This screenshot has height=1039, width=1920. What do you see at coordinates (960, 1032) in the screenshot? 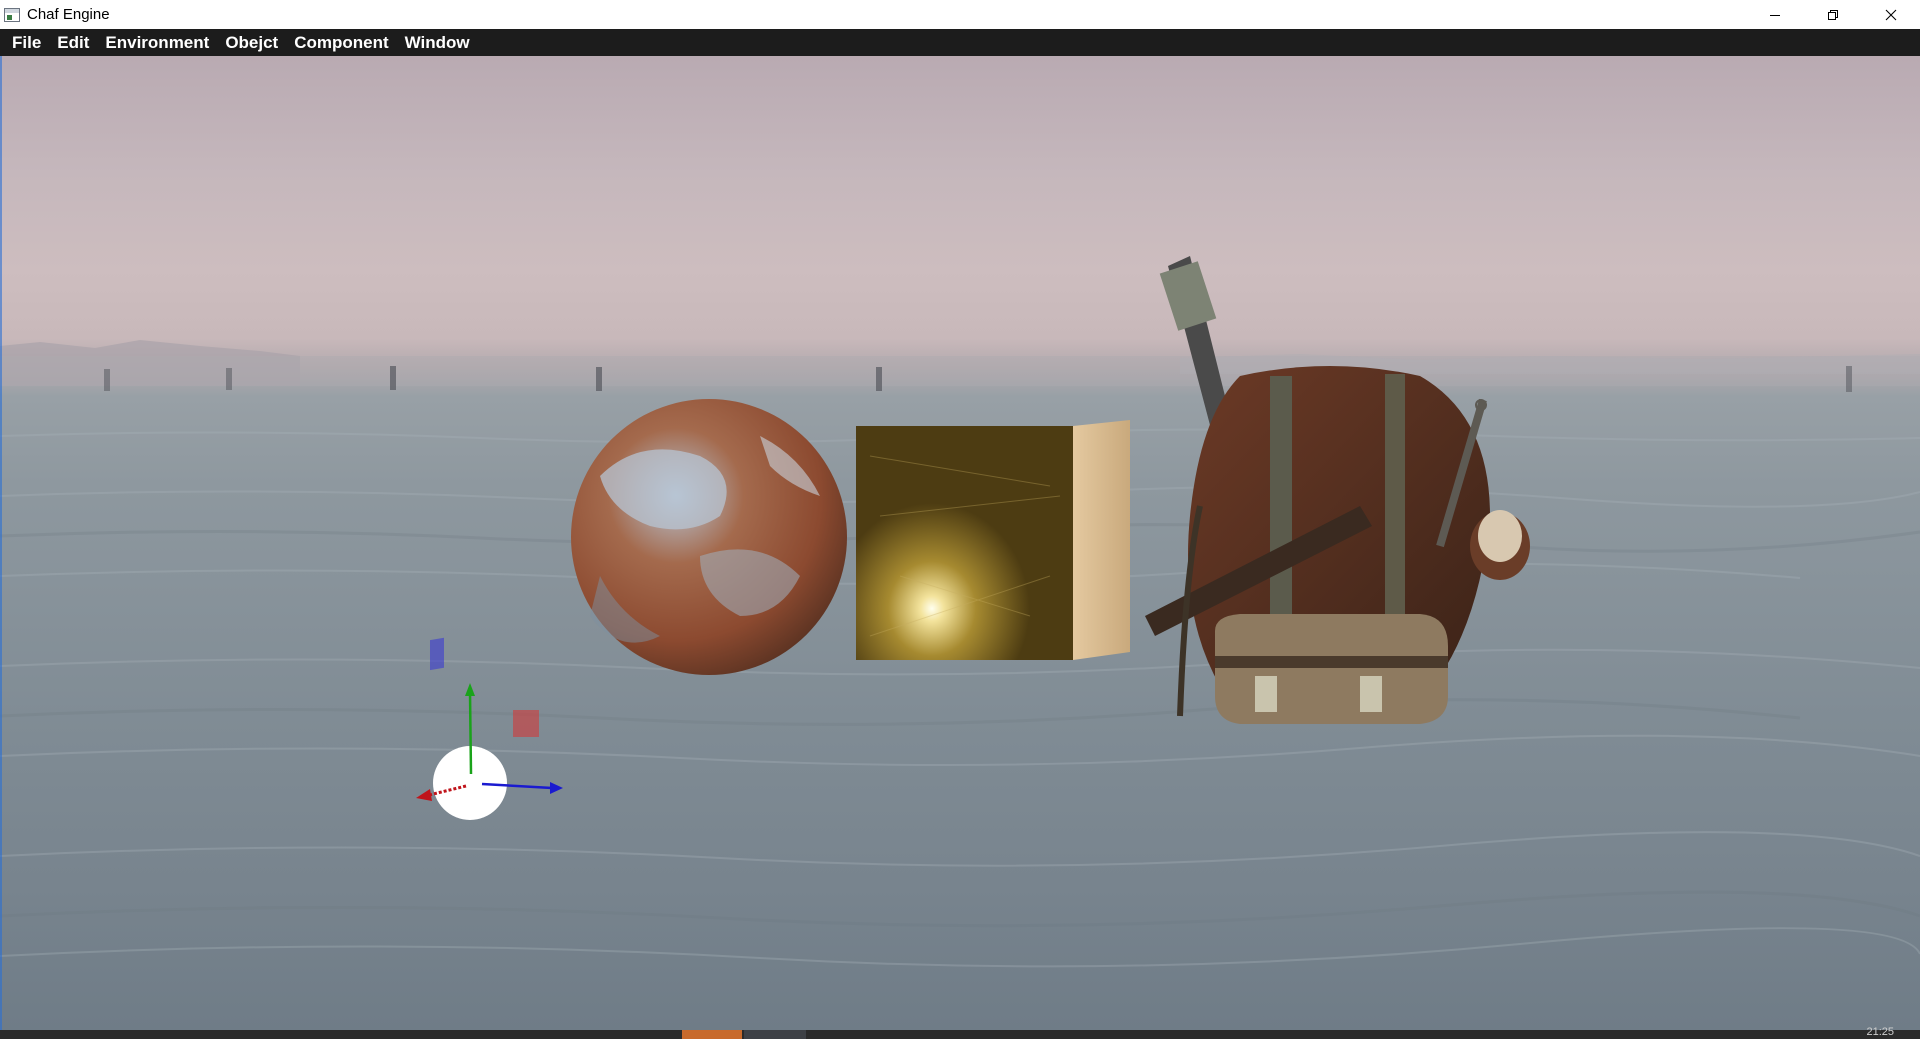
I see `status-bar: 21:25` at bounding box center [960, 1032].